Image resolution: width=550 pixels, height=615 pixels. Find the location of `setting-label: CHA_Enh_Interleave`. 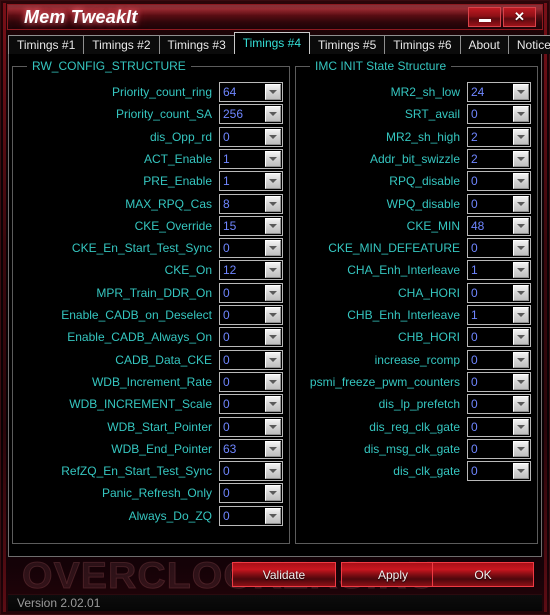

setting-label: CHA_Enh_Interleave is located at coordinates (403, 270).